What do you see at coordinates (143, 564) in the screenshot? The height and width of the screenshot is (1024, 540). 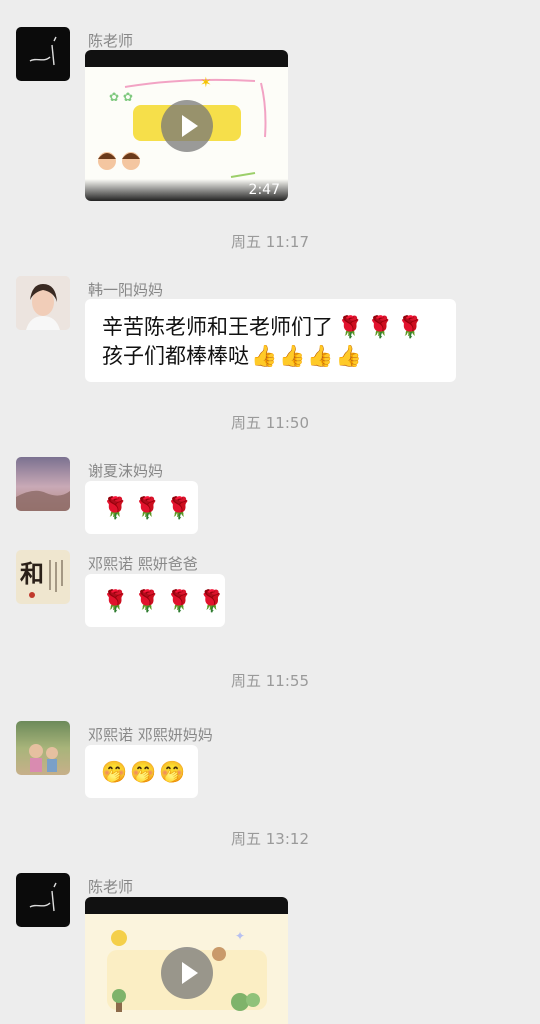 I see `sender-name: 邓熙诺 熙妍爸爸` at bounding box center [143, 564].